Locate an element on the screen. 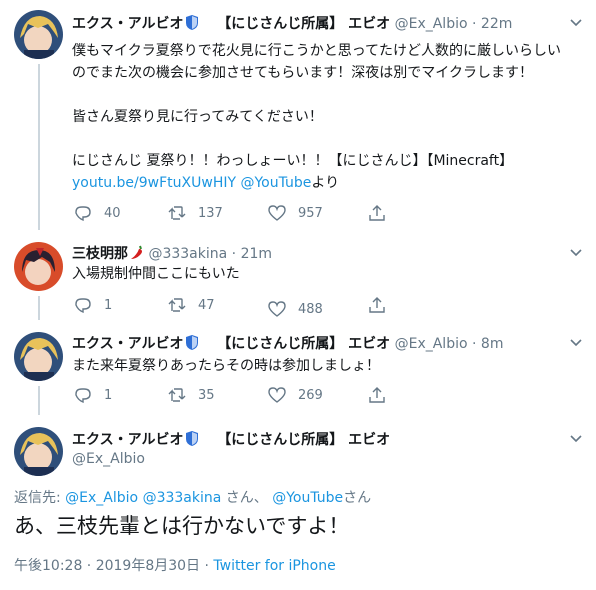 The image size is (596, 590). reply-context: 返信先: @Ex_Albio @333akina さん、 @YouTubeさん is located at coordinates (192, 497).